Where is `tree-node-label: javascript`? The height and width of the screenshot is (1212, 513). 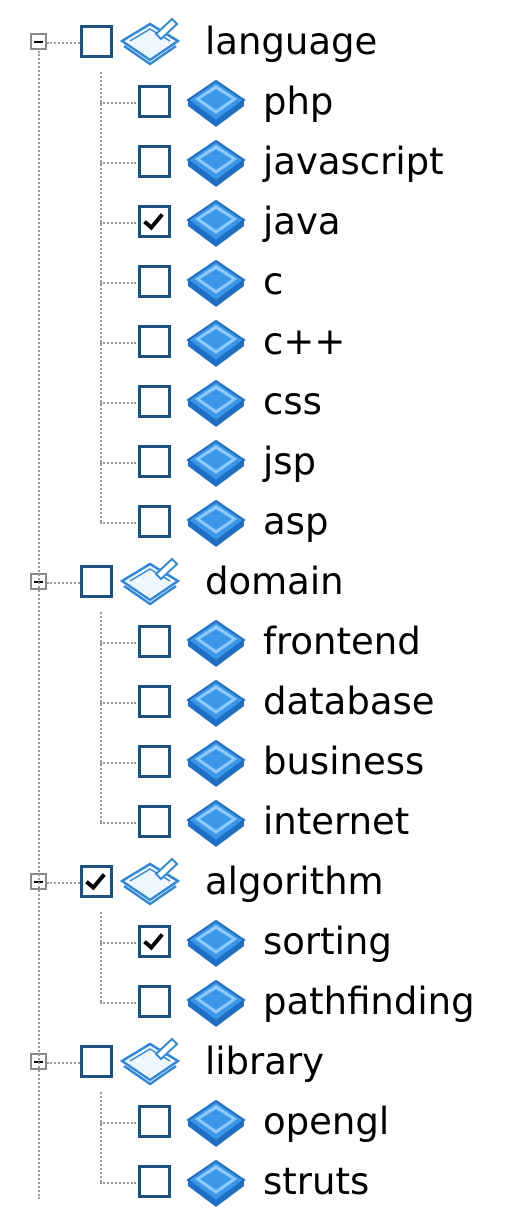
tree-node-label: javascript is located at coordinates (353, 162).